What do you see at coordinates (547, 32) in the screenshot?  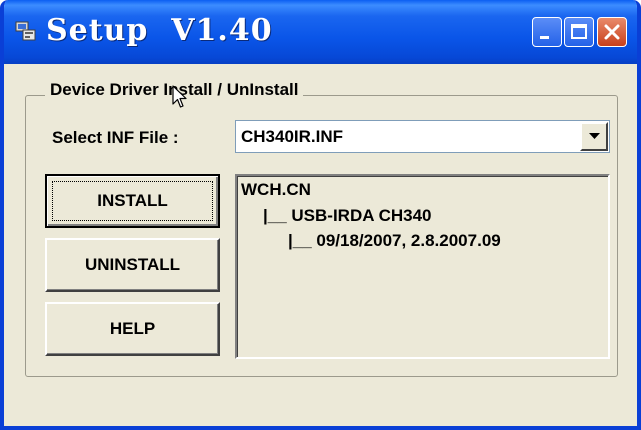 I see `minimize-button` at bounding box center [547, 32].